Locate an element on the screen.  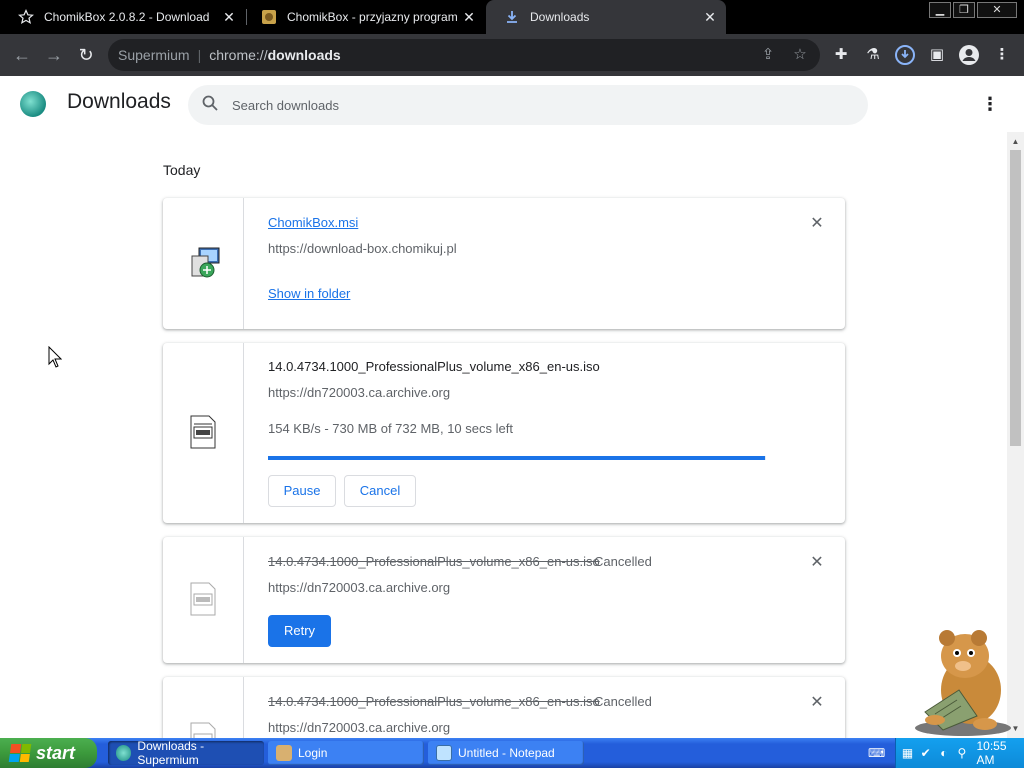
progress-bar-fill is located at coordinates (516, 458).